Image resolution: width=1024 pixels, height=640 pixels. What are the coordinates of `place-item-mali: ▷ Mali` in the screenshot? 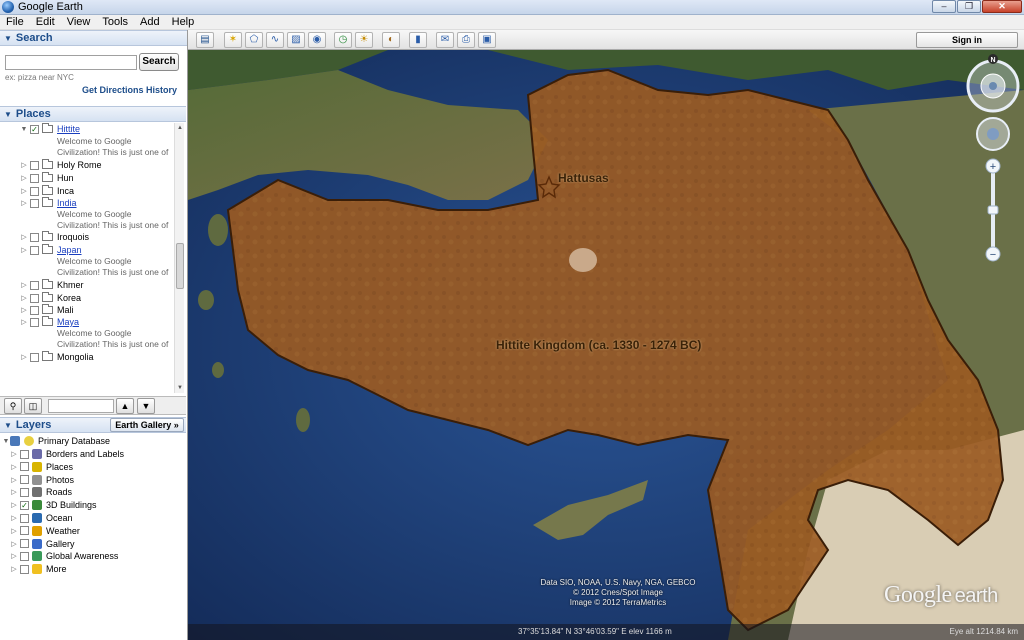 It's located at (37, 310).